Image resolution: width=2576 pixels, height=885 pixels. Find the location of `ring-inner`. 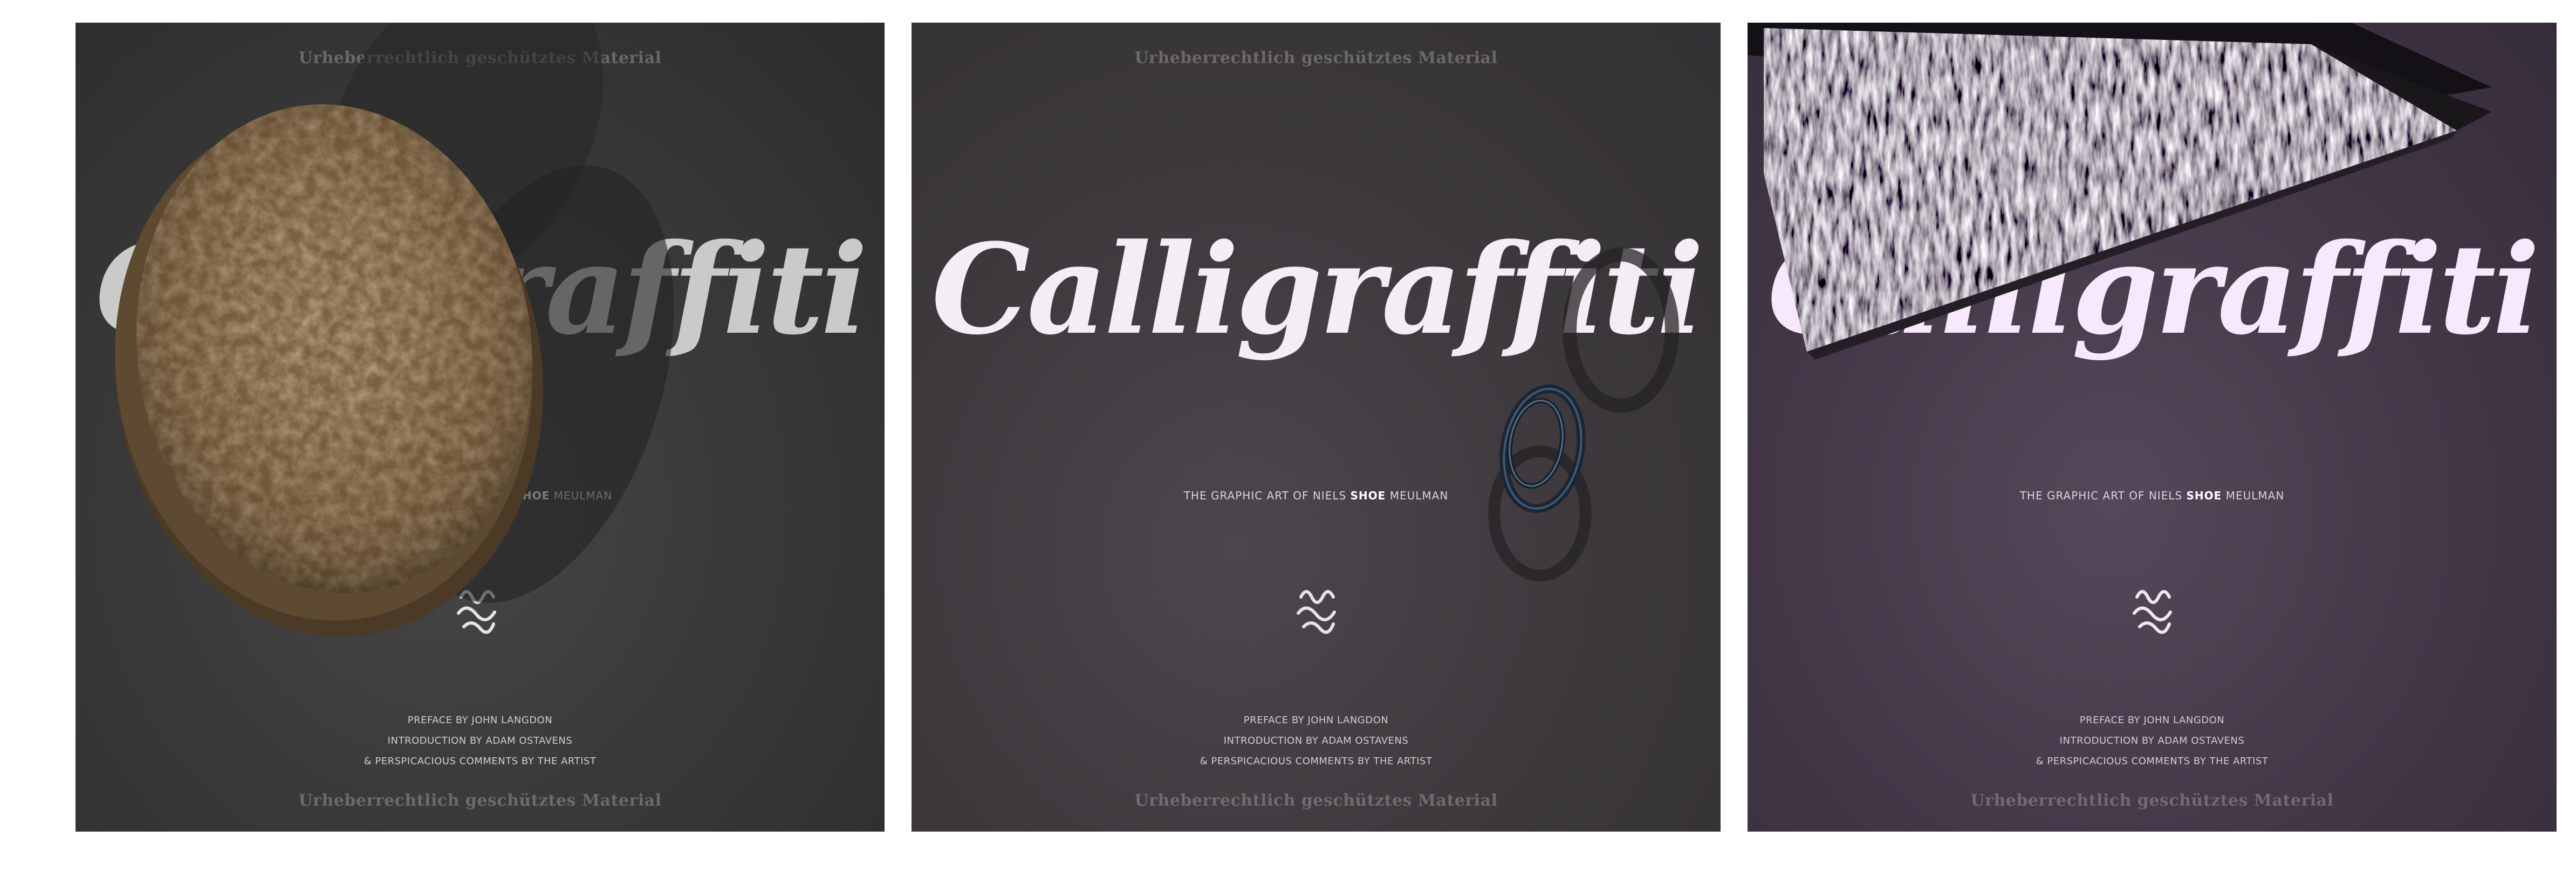

ring-inner is located at coordinates (1536, 443).